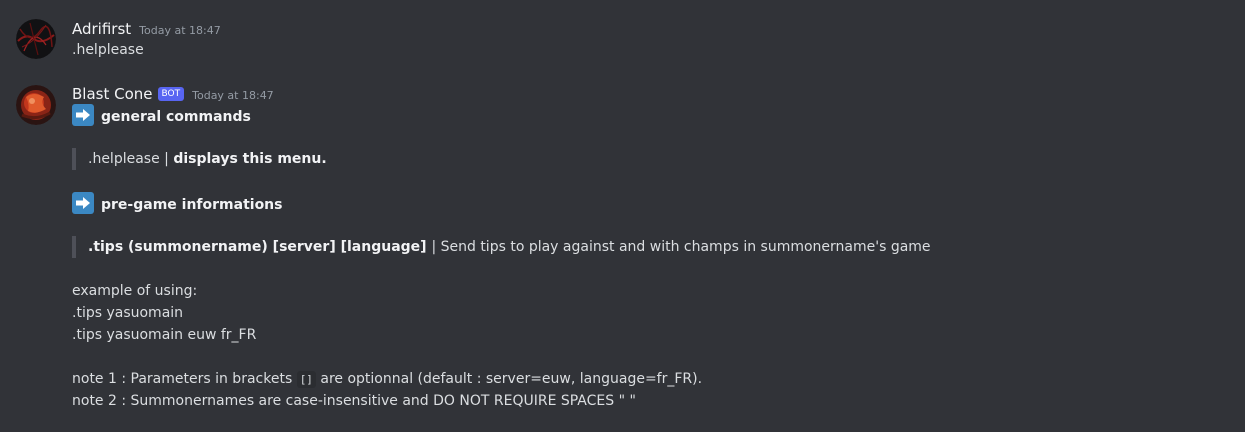 The height and width of the screenshot is (432, 1245). What do you see at coordinates (184, 379) in the screenshot?
I see `note-text: note 1 : Parameters in brackets` at bounding box center [184, 379].